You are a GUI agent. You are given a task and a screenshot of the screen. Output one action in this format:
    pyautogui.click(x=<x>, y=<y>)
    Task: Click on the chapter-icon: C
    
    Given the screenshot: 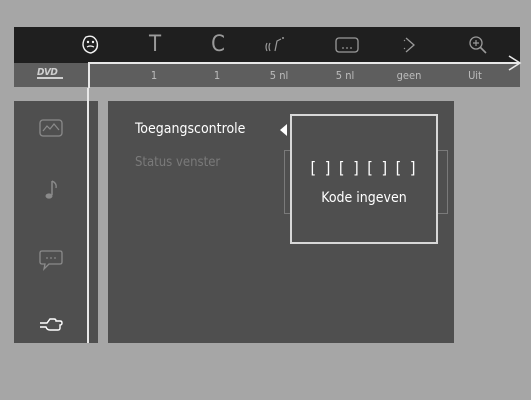 What is the action you would take?
    pyautogui.click(x=218, y=45)
    